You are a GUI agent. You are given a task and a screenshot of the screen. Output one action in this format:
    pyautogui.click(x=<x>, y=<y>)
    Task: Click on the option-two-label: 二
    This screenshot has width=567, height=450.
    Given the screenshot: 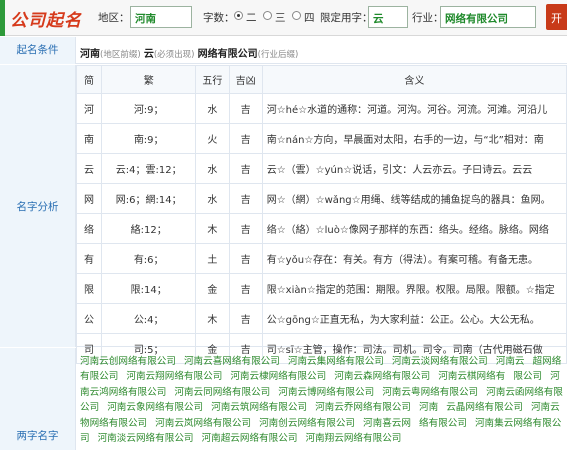 What is the action you would take?
    pyautogui.click(x=251, y=18)
    